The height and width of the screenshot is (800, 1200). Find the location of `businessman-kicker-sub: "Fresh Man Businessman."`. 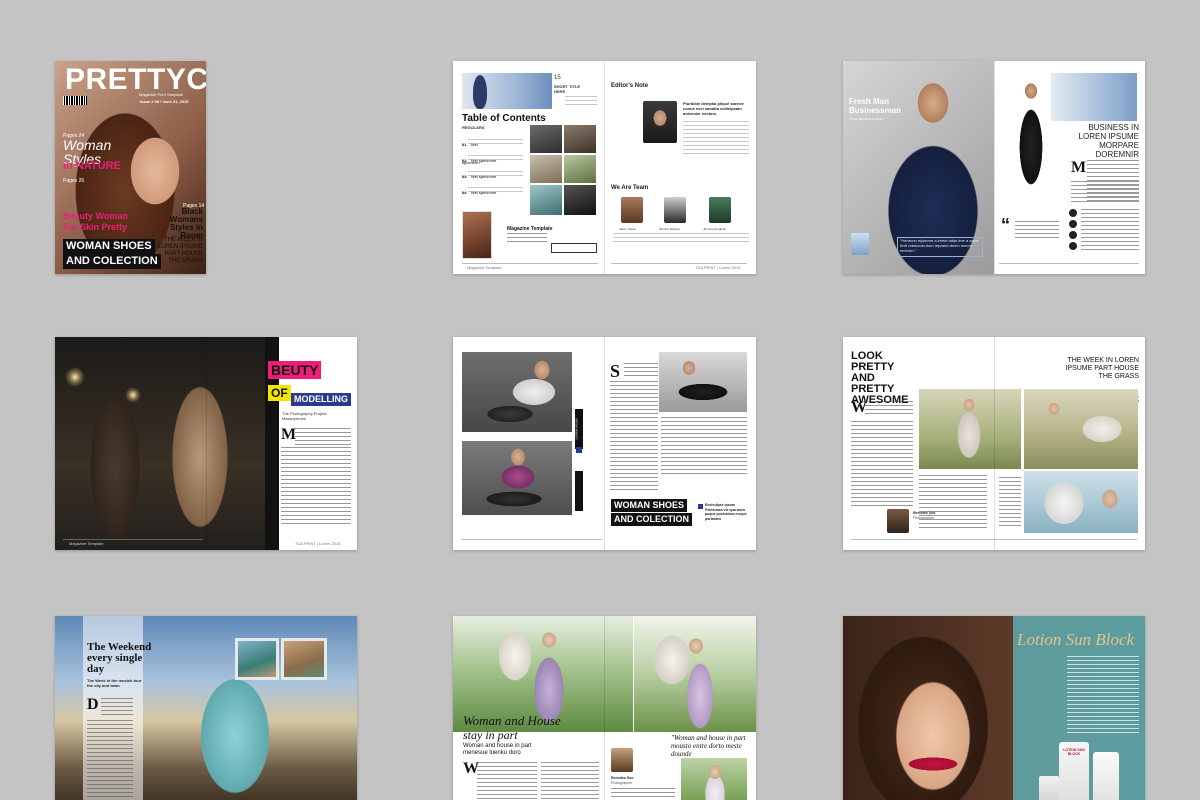

businessman-kicker-sub: "Fresh Man Businessman." is located at coordinates (867, 119).